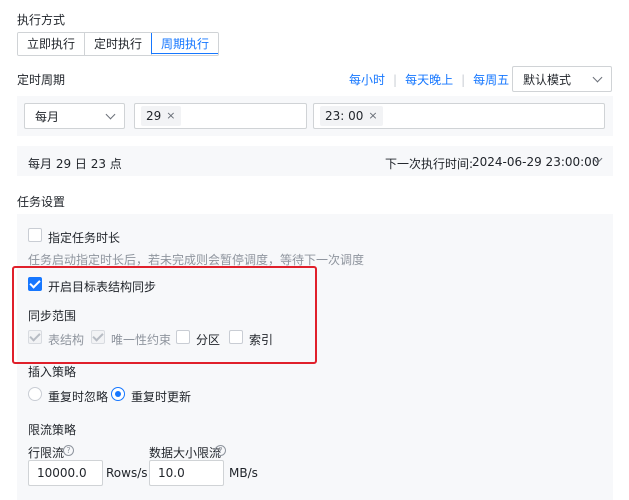 The width and height of the screenshot is (629, 500). Describe the element at coordinates (185, 43) in the screenshot. I see `exec-mode-periodic: 周期执行` at that location.